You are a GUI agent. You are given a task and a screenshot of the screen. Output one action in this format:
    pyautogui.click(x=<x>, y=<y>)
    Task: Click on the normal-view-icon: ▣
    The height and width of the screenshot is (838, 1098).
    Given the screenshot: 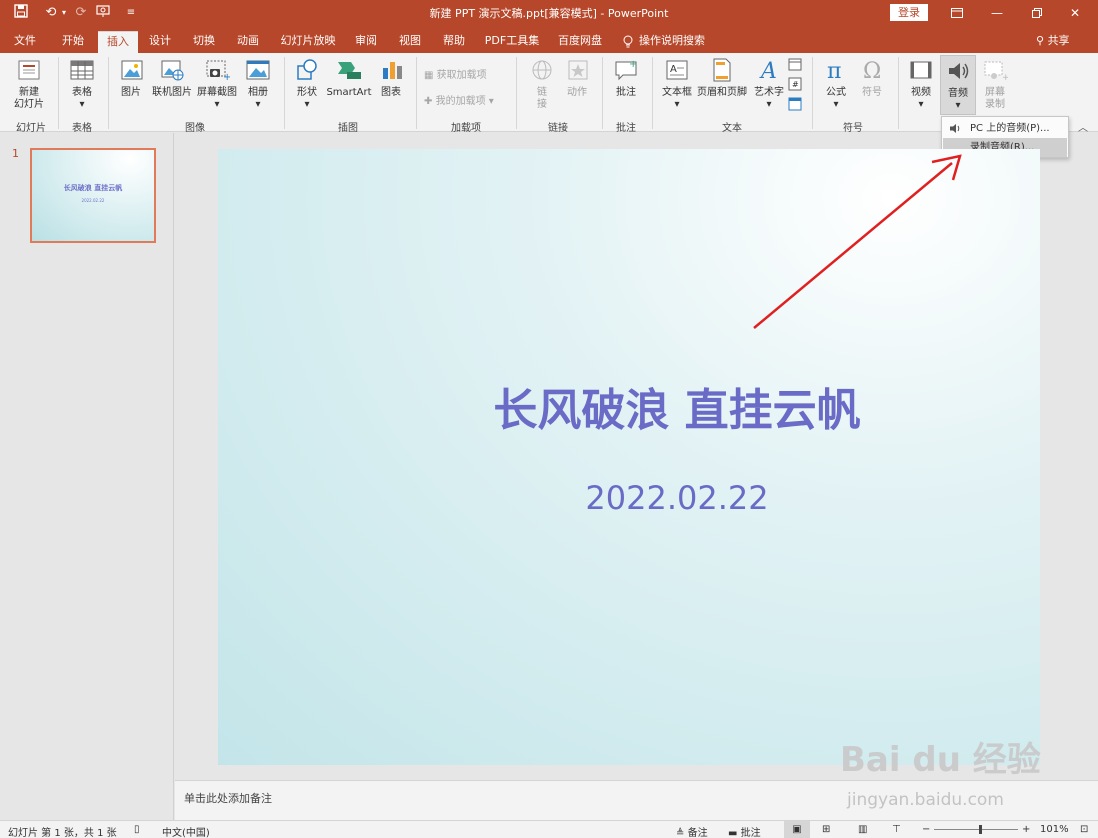 What is the action you would take?
    pyautogui.click(x=797, y=829)
    